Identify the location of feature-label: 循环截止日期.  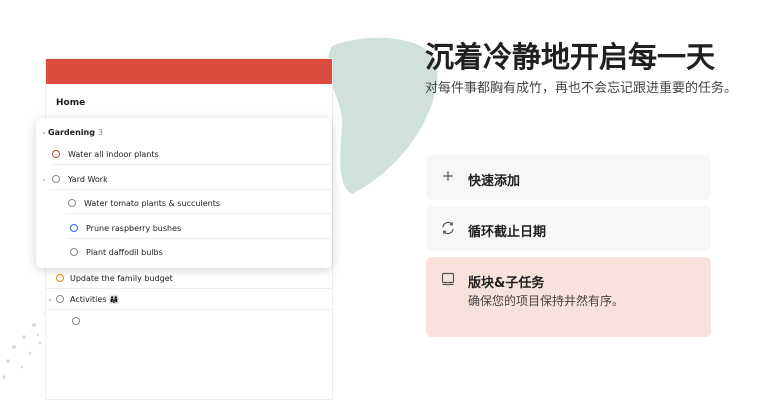
(507, 232).